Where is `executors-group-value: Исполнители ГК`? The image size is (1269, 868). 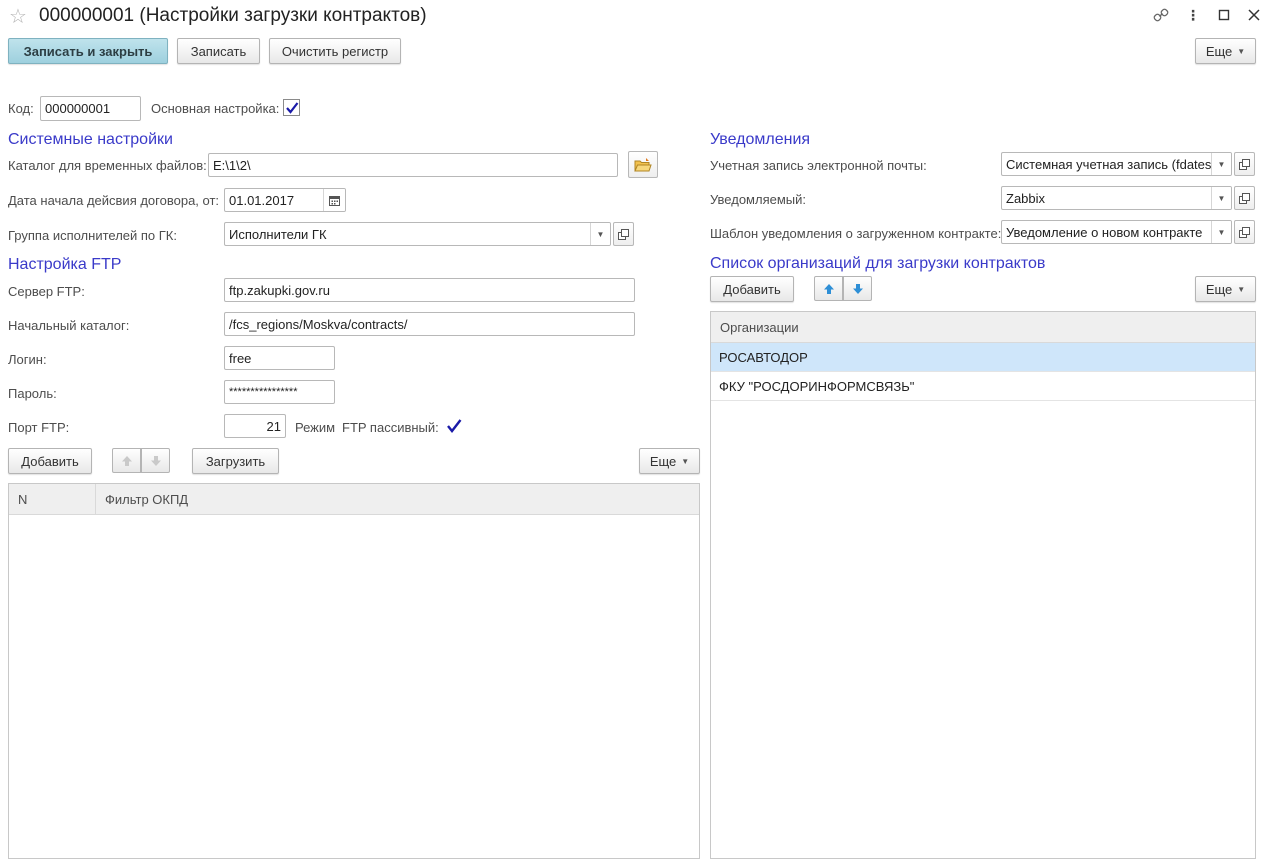 executors-group-value: Исполнители ГК is located at coordinates (278, 234).